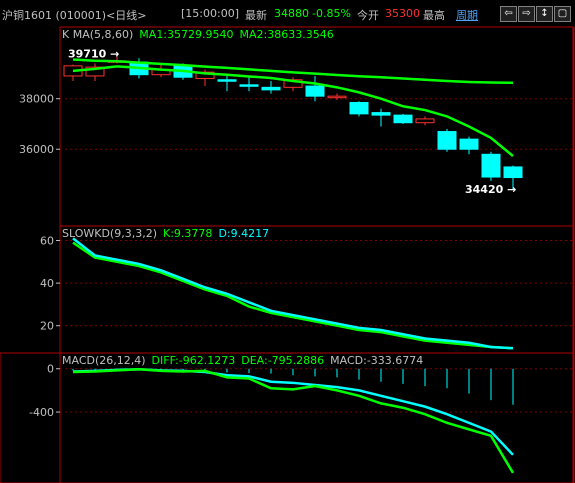  Describe the element at coordinates (47, 326) in the screenshot. I see `ytick-label-1-0: 20` at that location.